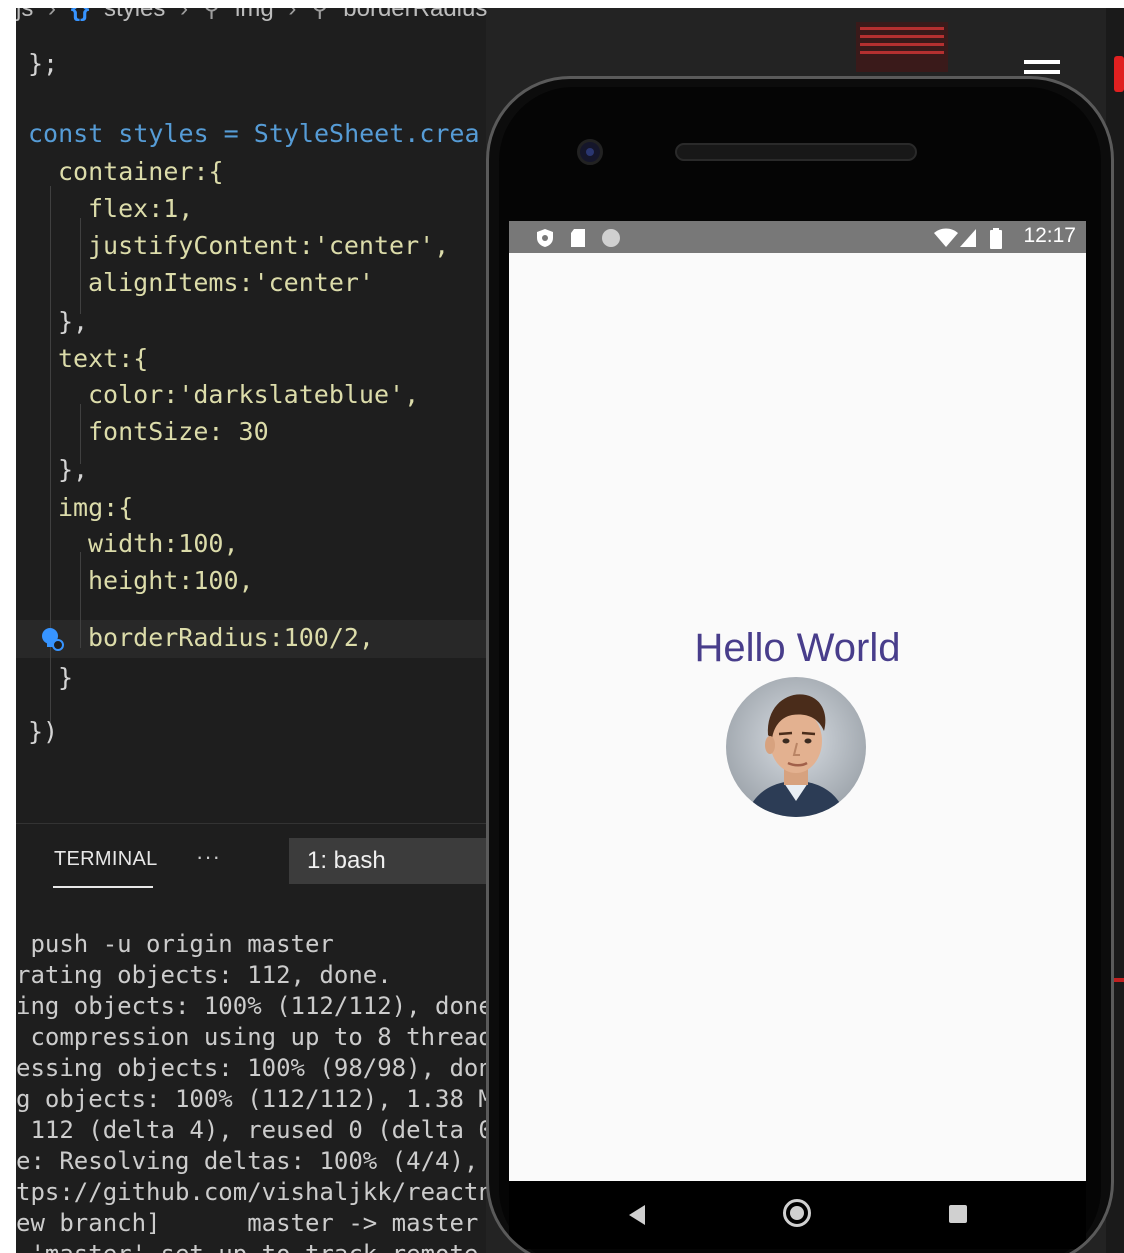 The image size is (1124, 1253). What do you see at coordinates (163, 544) in the screenshot?
I see `code-line: width:100,` at bounding box center [163, 544].